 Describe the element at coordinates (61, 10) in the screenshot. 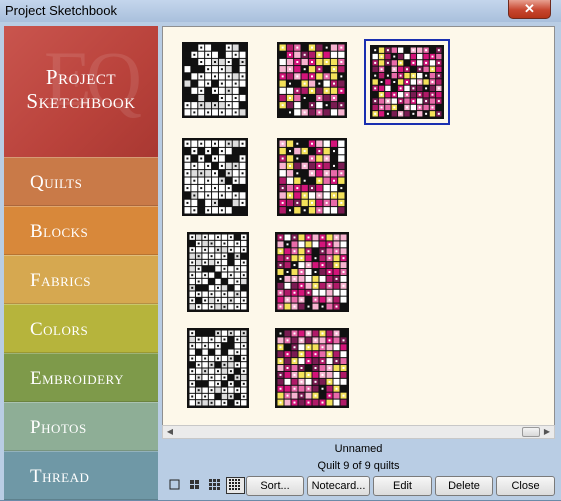

I see `window-title: Project Sketchbook` at that location.